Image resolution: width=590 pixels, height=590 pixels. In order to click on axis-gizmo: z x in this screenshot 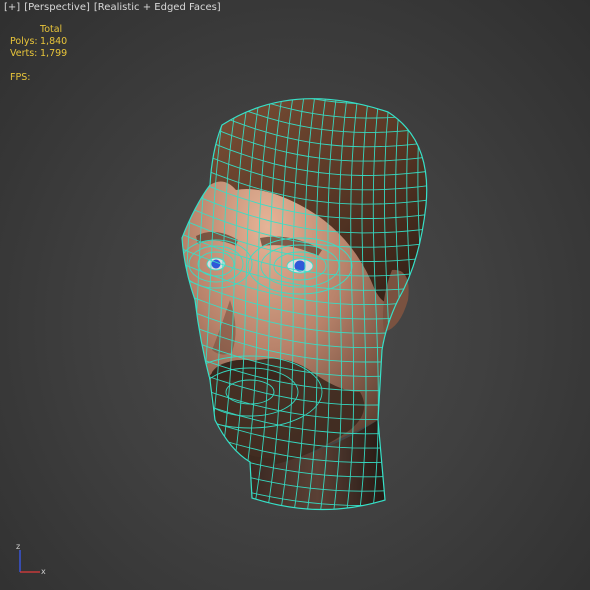, I will do `click(31, 559)`.